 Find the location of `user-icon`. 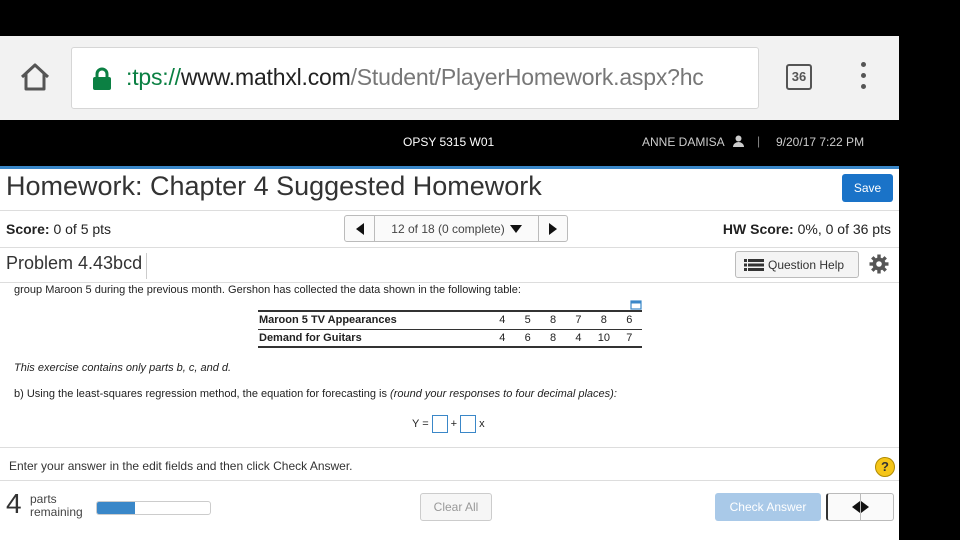

user-icon is located at coordinates (738, 141).